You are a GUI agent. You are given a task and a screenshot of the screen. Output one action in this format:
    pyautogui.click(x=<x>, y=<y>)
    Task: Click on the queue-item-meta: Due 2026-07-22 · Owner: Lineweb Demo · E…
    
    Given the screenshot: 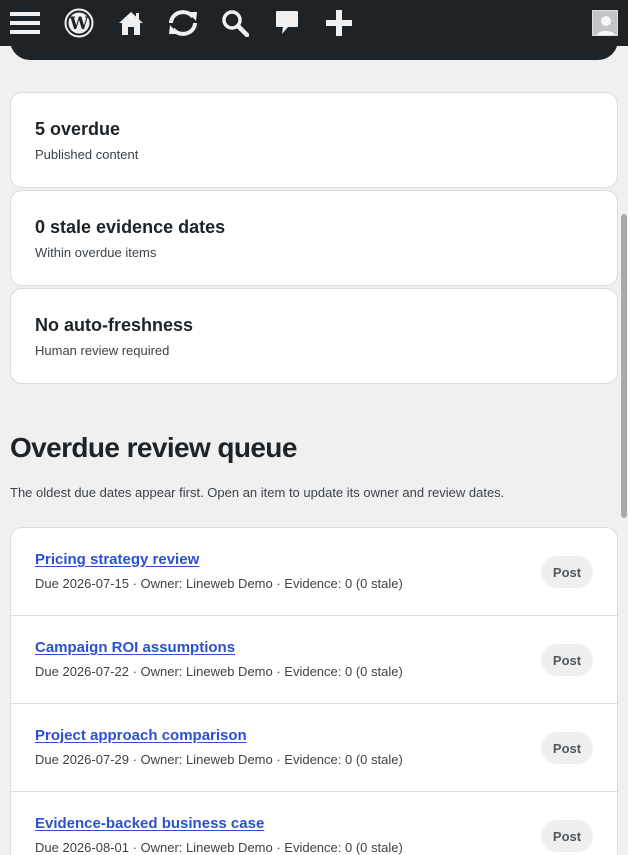 What is the action you would take?
    pyautogui.click(x=219, y=671)
    